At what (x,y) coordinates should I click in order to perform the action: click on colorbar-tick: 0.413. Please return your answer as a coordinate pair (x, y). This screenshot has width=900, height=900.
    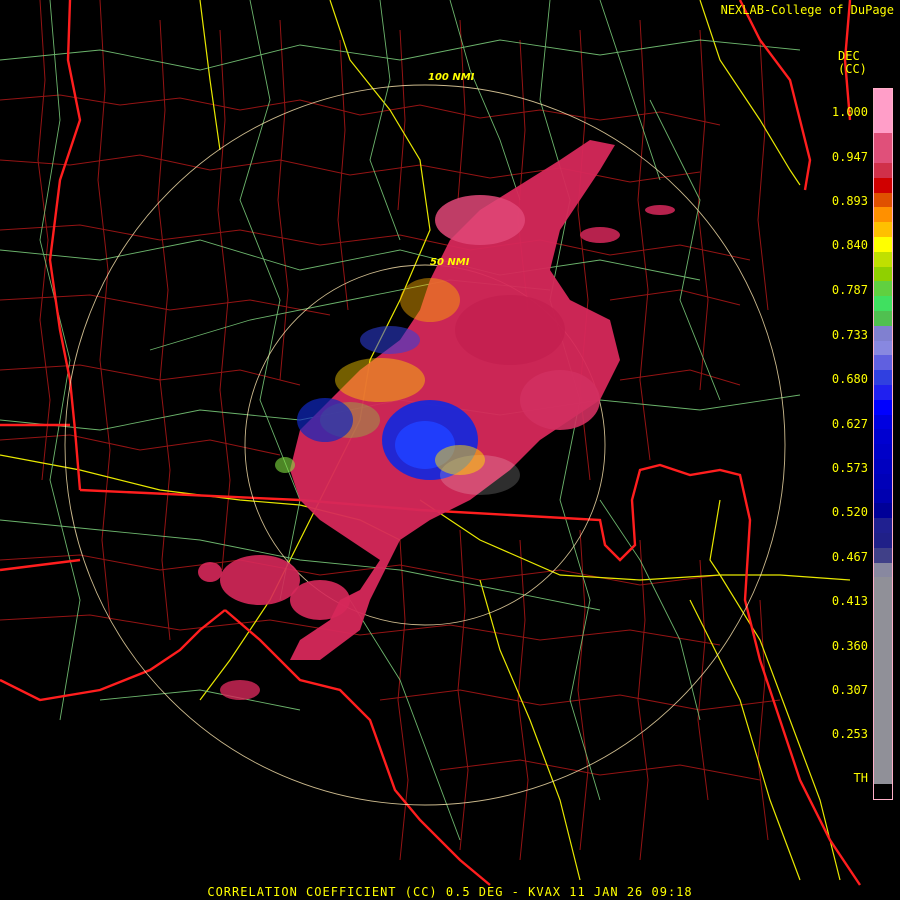
    Looking at the image, I should click on (849, 601).